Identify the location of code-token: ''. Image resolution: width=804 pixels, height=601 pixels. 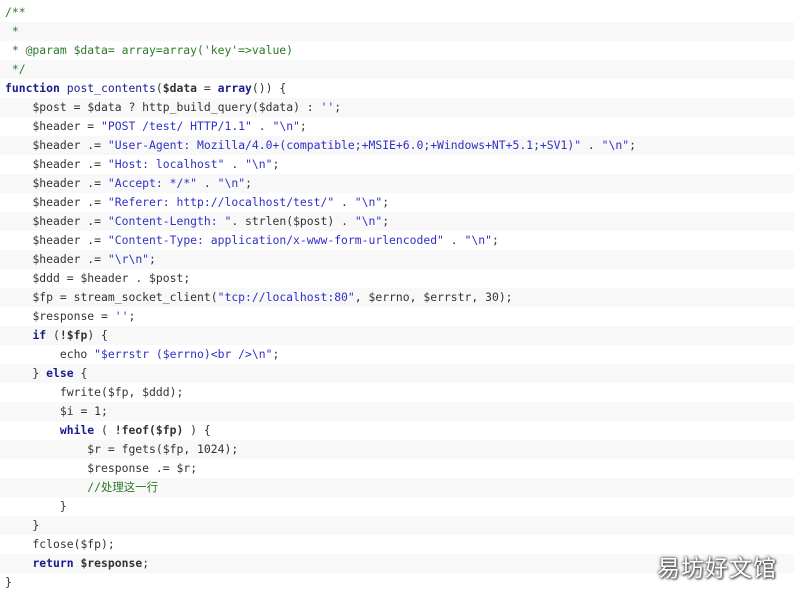
(121, 316).